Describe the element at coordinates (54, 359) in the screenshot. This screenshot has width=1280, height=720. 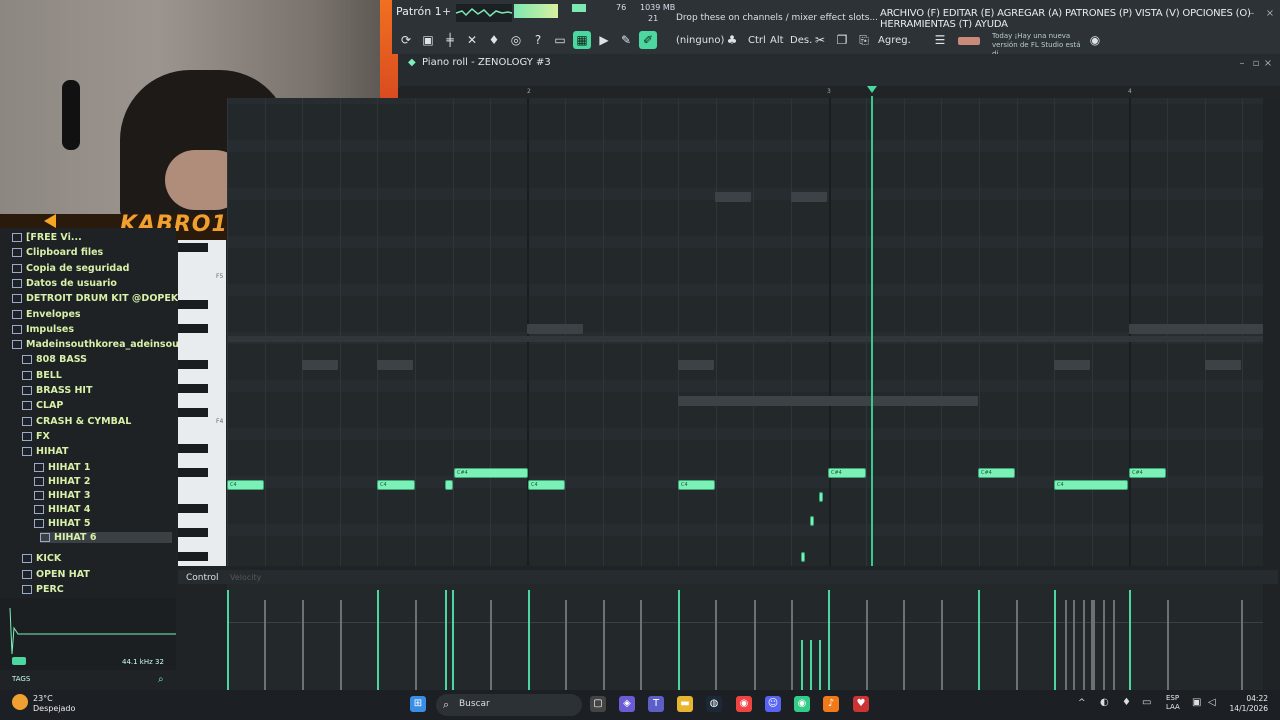
I see `browser-item: 808 BASS` at that location.